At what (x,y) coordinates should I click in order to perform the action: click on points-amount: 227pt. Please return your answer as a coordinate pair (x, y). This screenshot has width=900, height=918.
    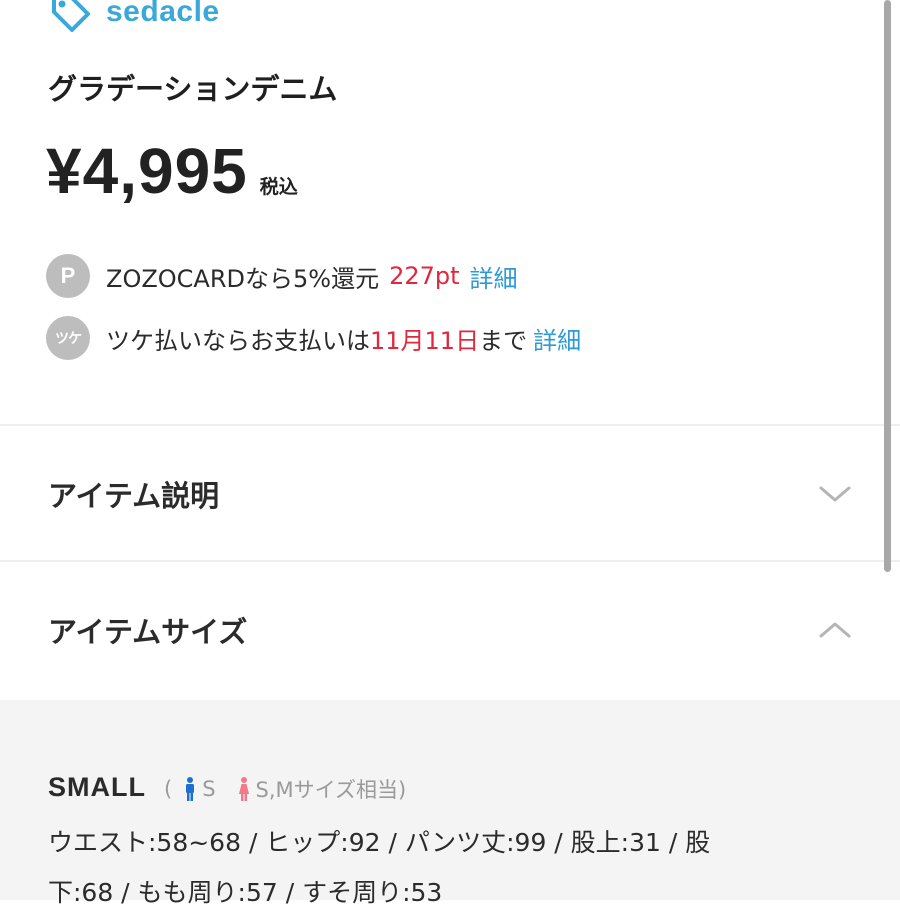
    Looking at the image, I should click on (424, 276).